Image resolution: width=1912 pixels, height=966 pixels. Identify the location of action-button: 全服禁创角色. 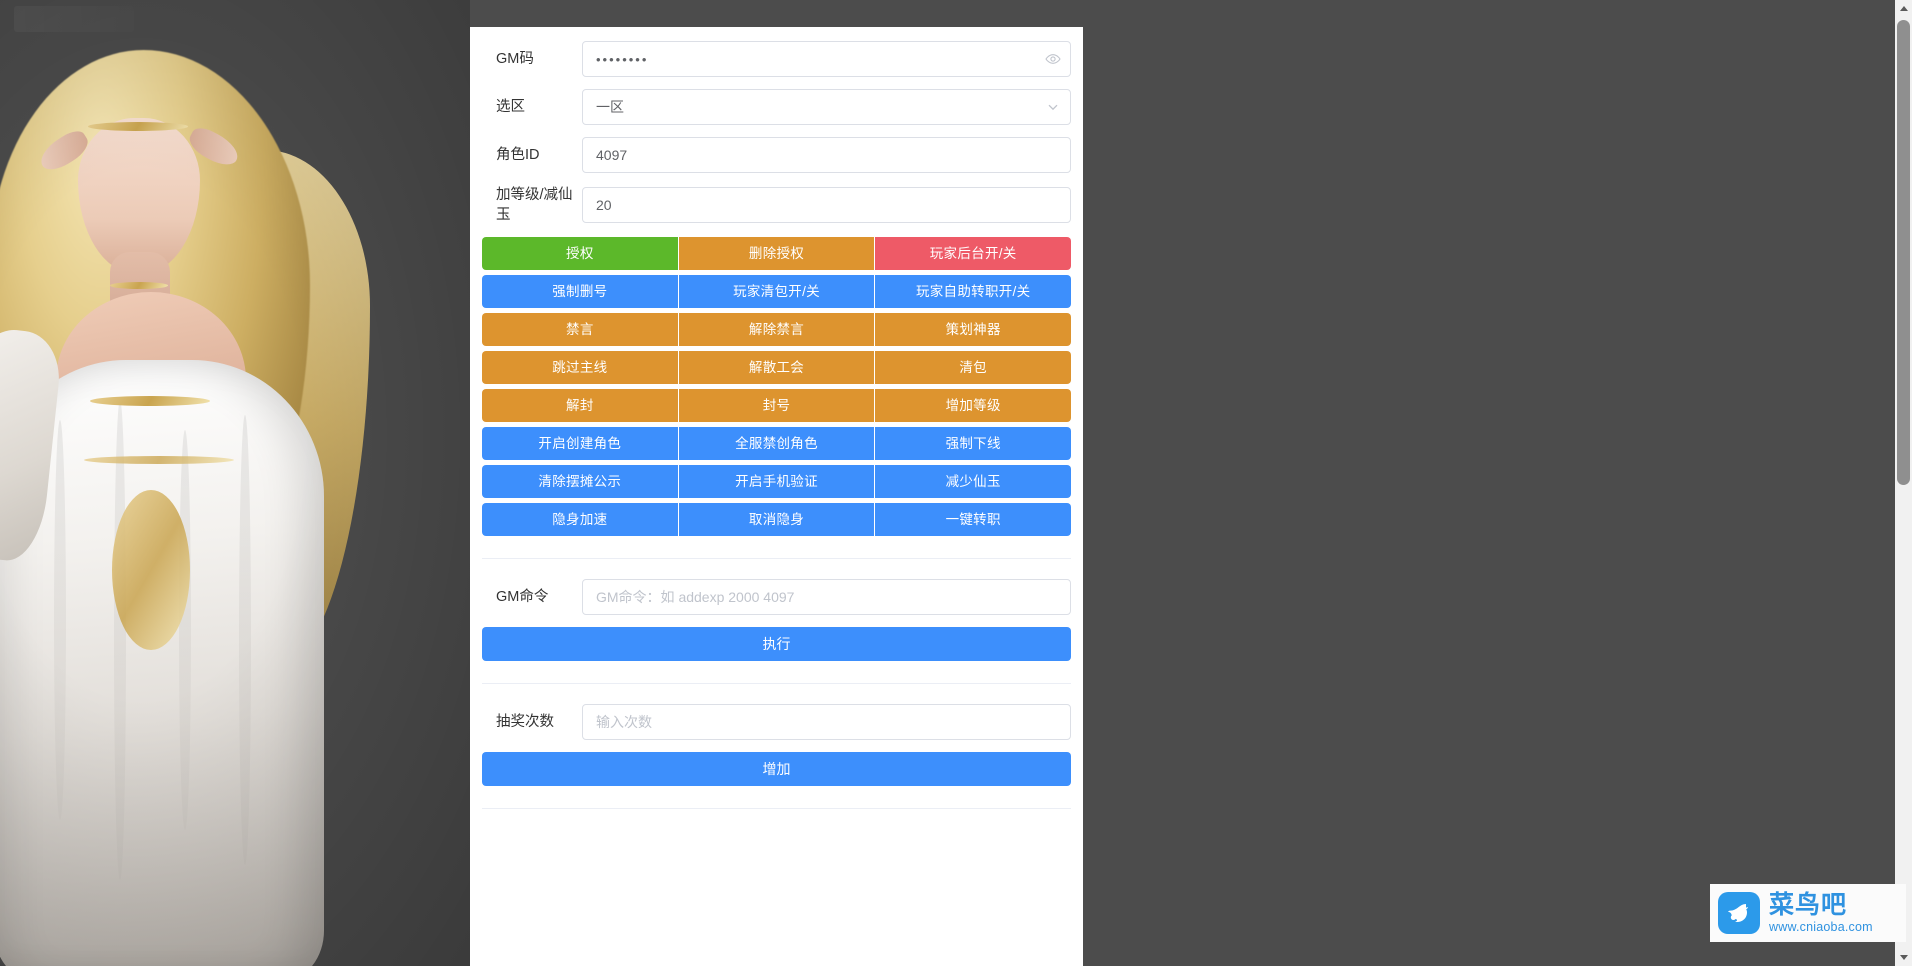
(776, 443).